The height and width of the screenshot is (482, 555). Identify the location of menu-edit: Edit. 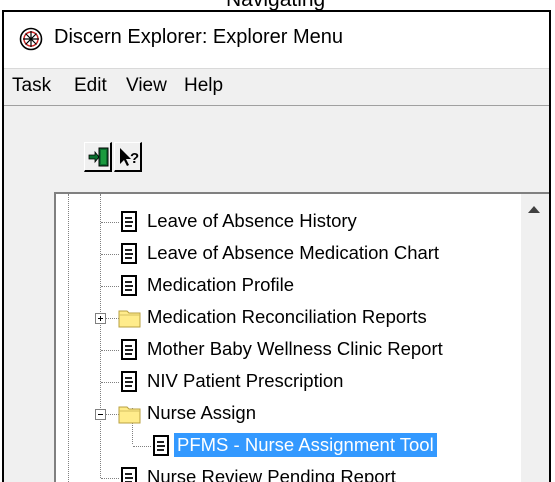
(90, 86).